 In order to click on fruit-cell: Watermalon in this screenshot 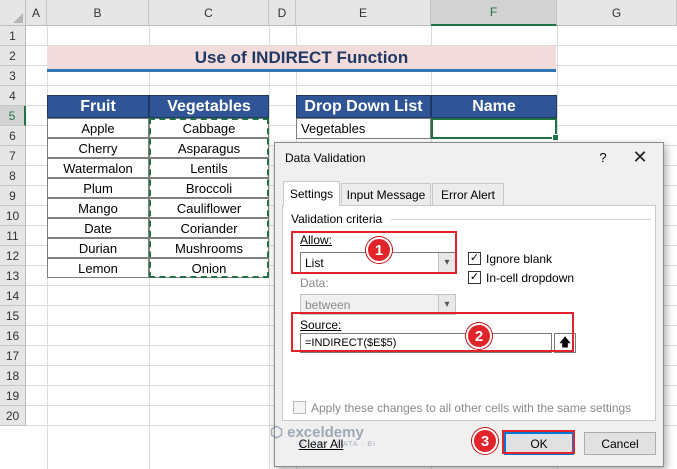, I will do `click(98, 168)`.